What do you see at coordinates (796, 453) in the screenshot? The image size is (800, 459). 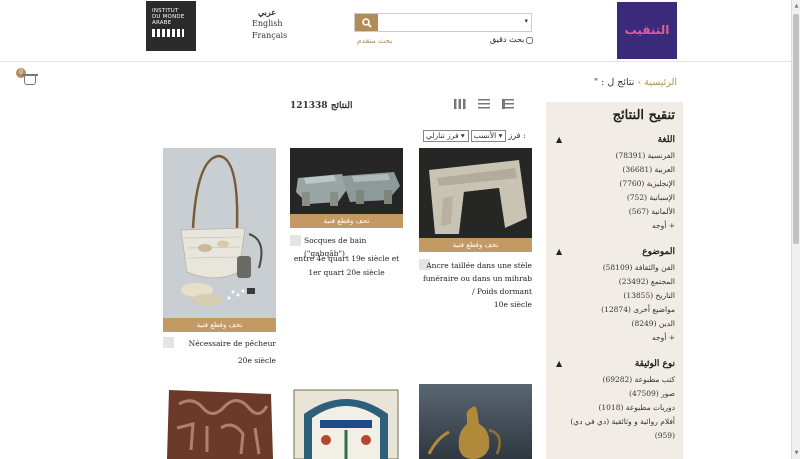 I see `scroll-down-icon: ▼` at bounding box center [796, 453].